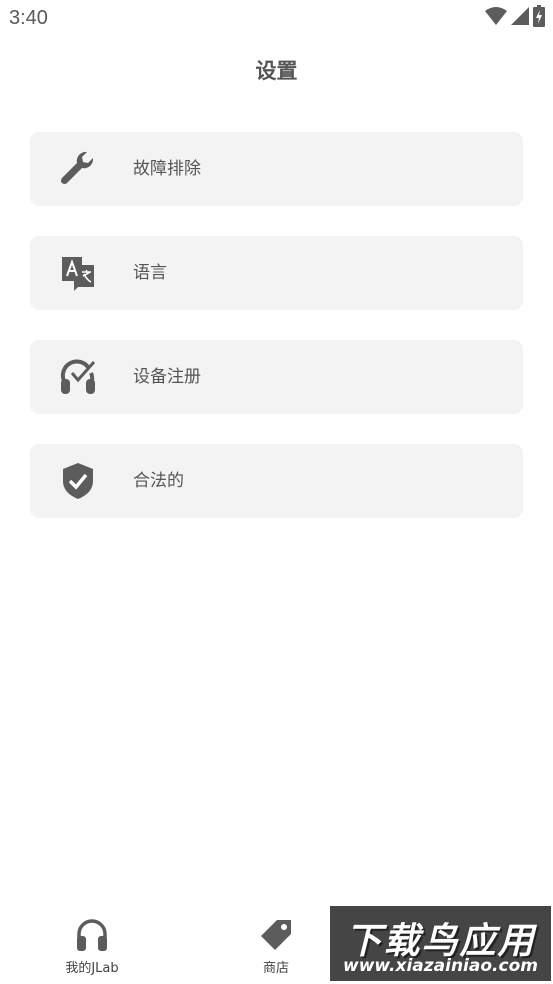 The height and width of the screenshot is (984, 553). I want to click on cellular-signal-icon, so click(520, 18).